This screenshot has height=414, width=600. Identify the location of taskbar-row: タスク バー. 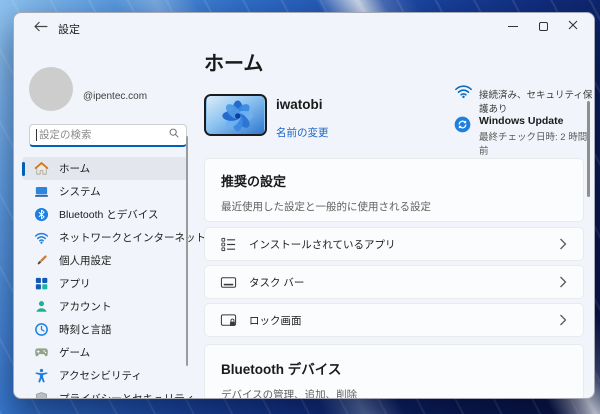
(394, 282).